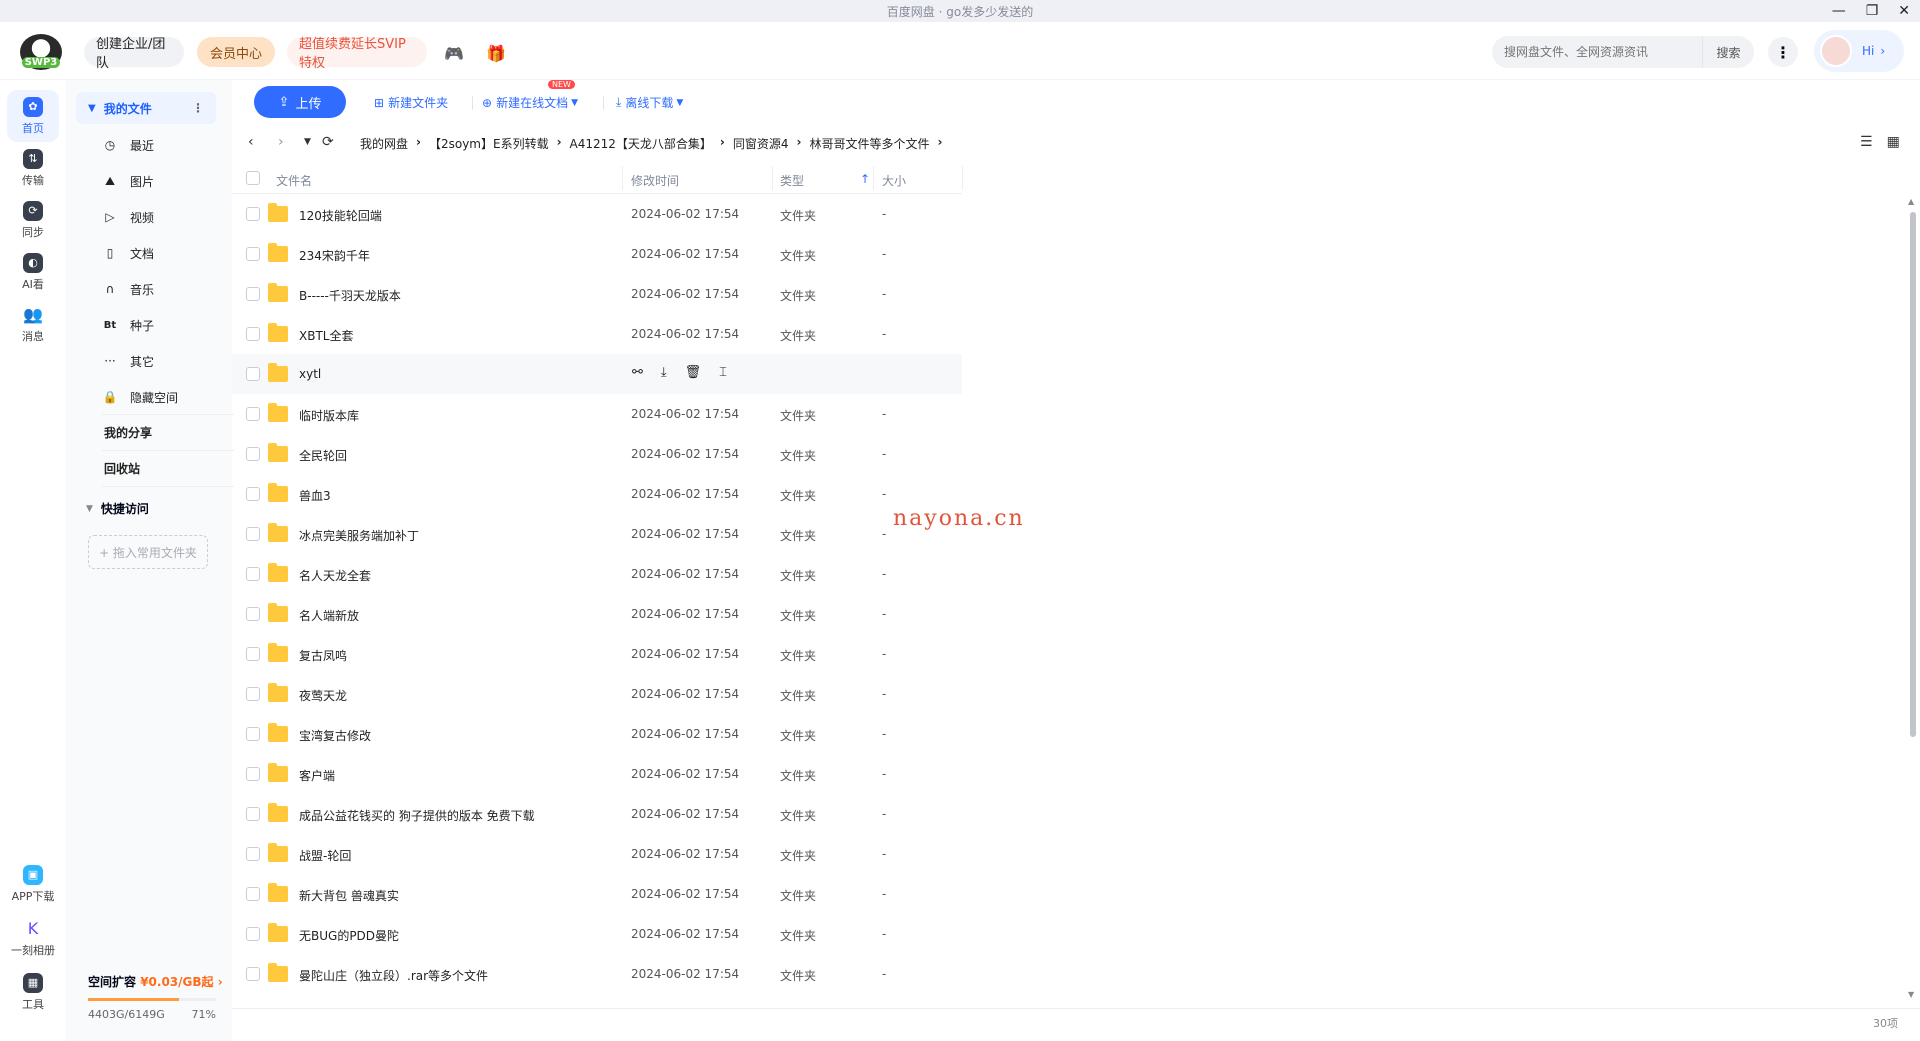  What do you see at coordinates (33, 884) in the screenshot?
I see `rail-item-app-download: ▣ APP下载` at bounding box center [33, 884].